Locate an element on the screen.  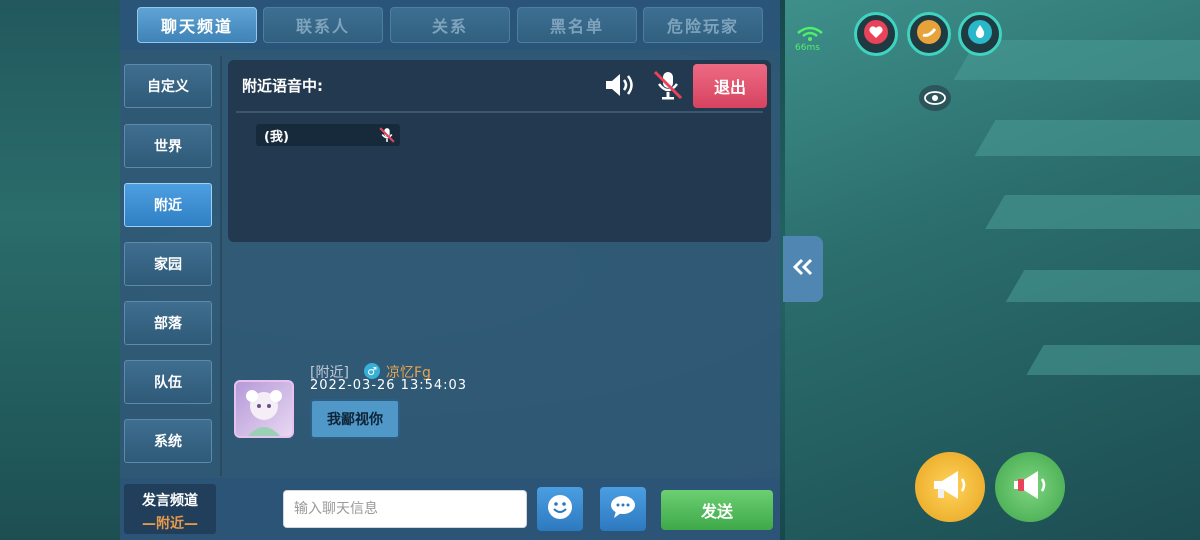
chat-input is located at coordinates (405, 509).